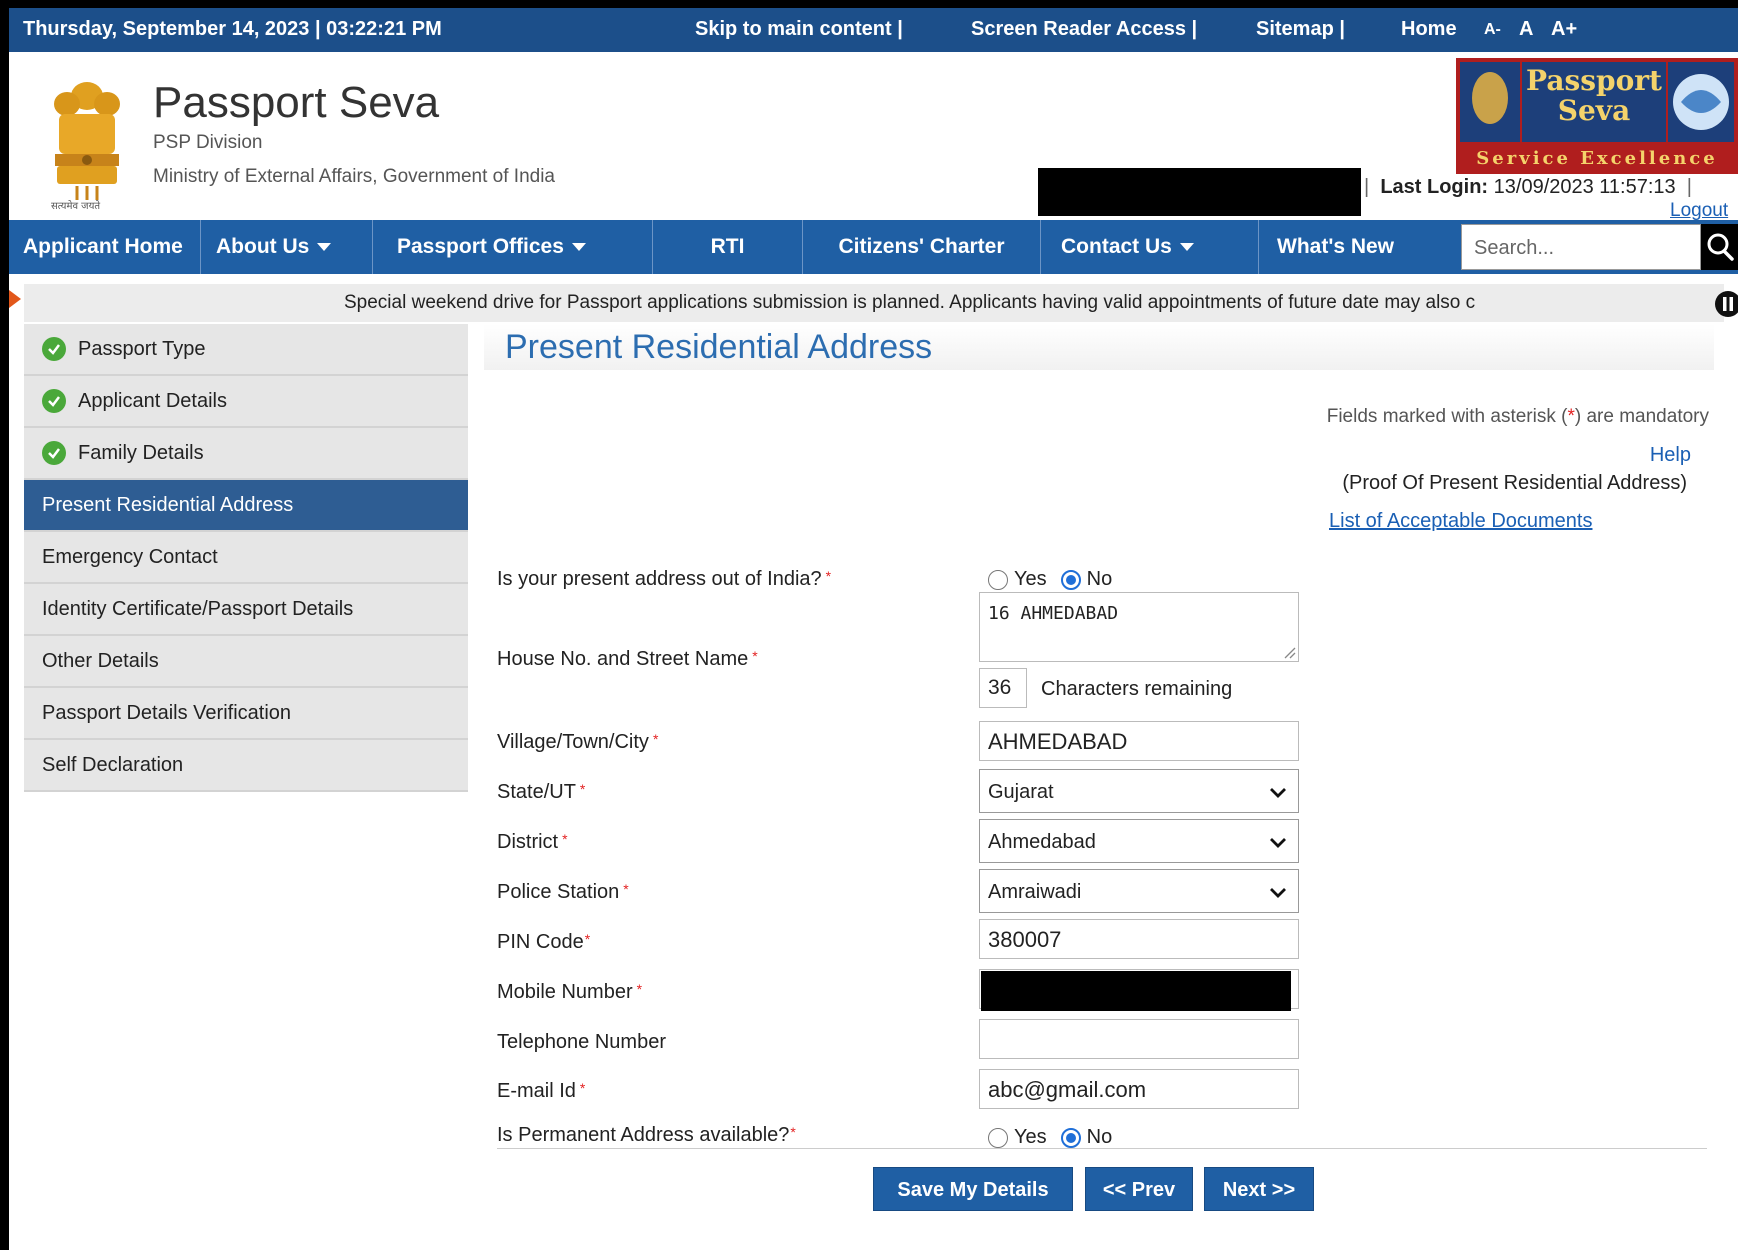  Describe the element at coordinates (1289, 652) in the screenshot. I see `resize-handle-icon` at that location.